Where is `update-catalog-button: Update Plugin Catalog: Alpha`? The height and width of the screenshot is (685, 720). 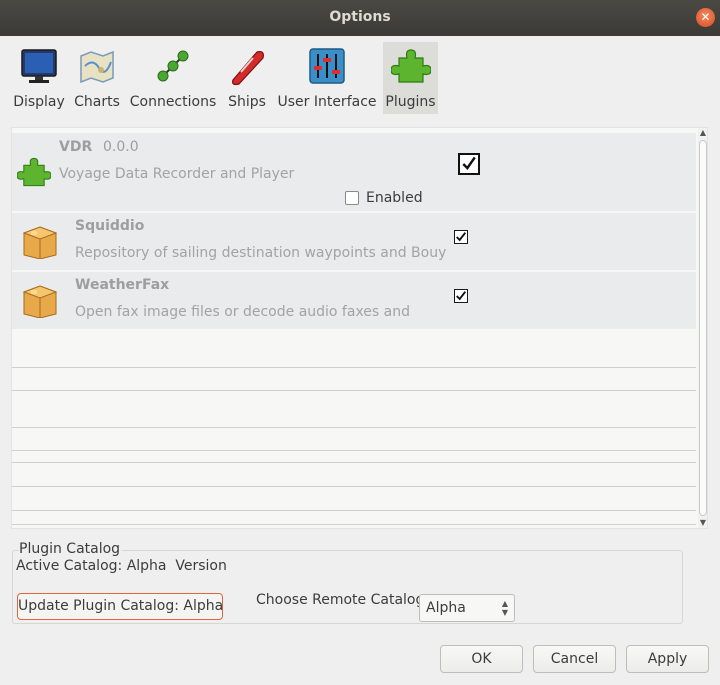 update-catalog-button: Update Plugin Catalog: Alpha is located at coordinates (120, 606).